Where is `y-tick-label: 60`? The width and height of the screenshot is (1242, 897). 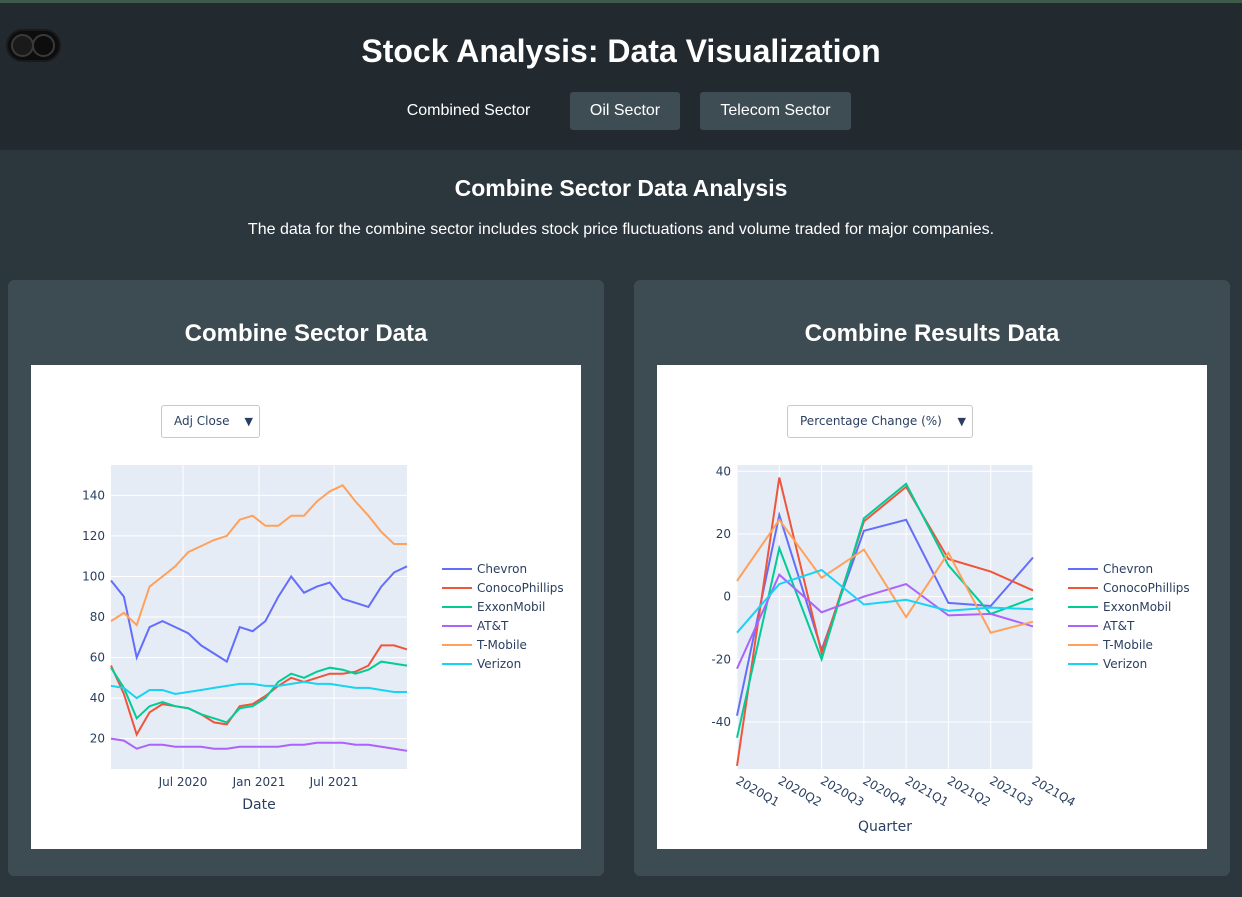
y-tick-label: 60 is located at coordinates (97, 658).